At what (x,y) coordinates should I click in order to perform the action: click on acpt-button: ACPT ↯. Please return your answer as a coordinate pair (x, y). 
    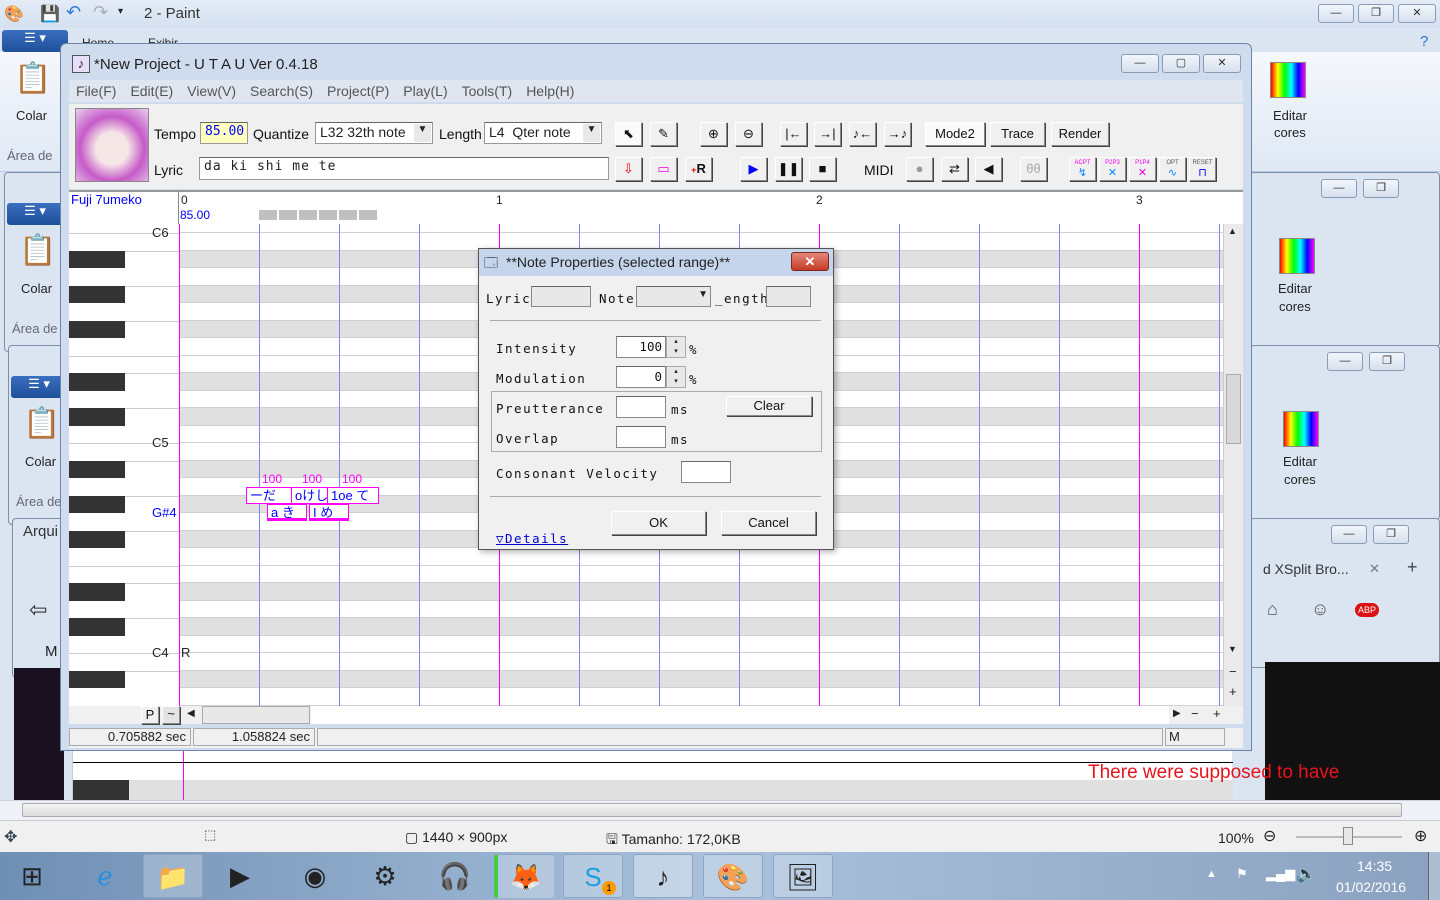
    Looking at the image, I should click on (1082, 169).